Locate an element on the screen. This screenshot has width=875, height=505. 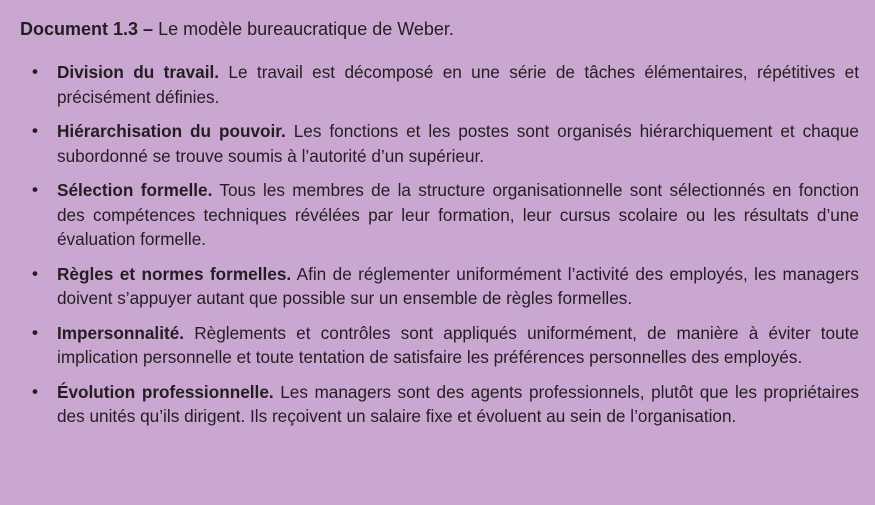
item-term: Hiérarchisation du pouvoir. is located at coordinates (171, 131).